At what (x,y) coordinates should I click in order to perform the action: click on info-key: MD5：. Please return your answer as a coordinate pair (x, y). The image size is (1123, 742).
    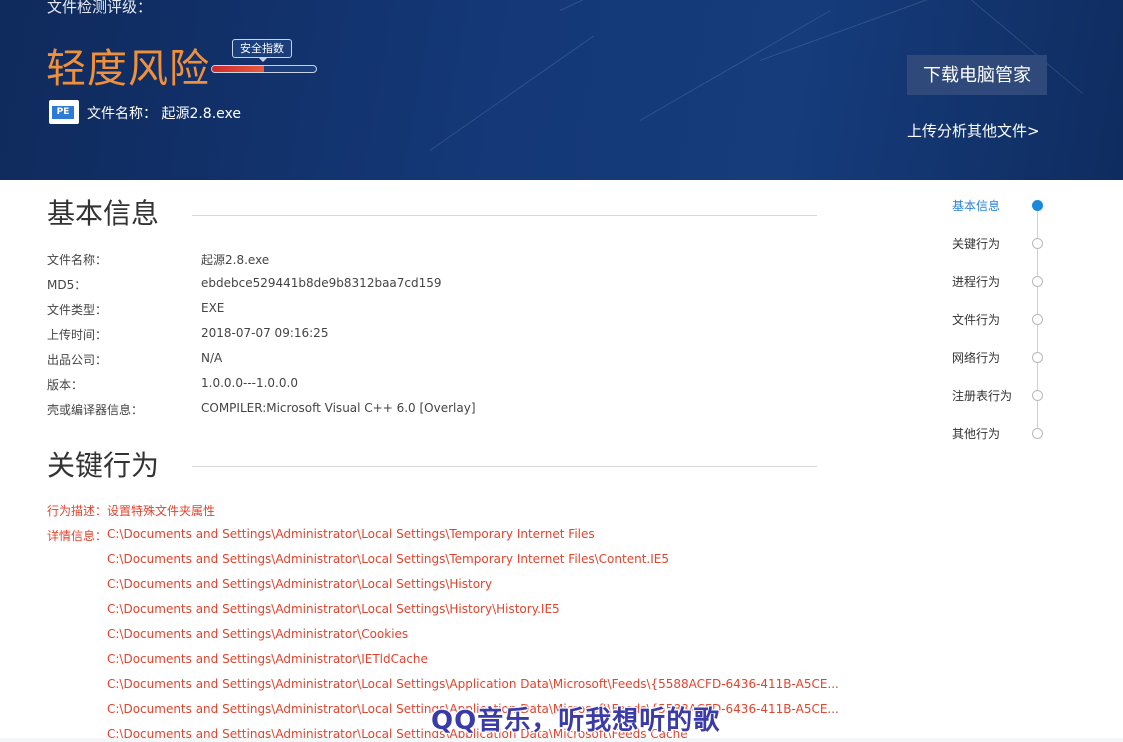
    Looking at the image, I should click on (67, 285).